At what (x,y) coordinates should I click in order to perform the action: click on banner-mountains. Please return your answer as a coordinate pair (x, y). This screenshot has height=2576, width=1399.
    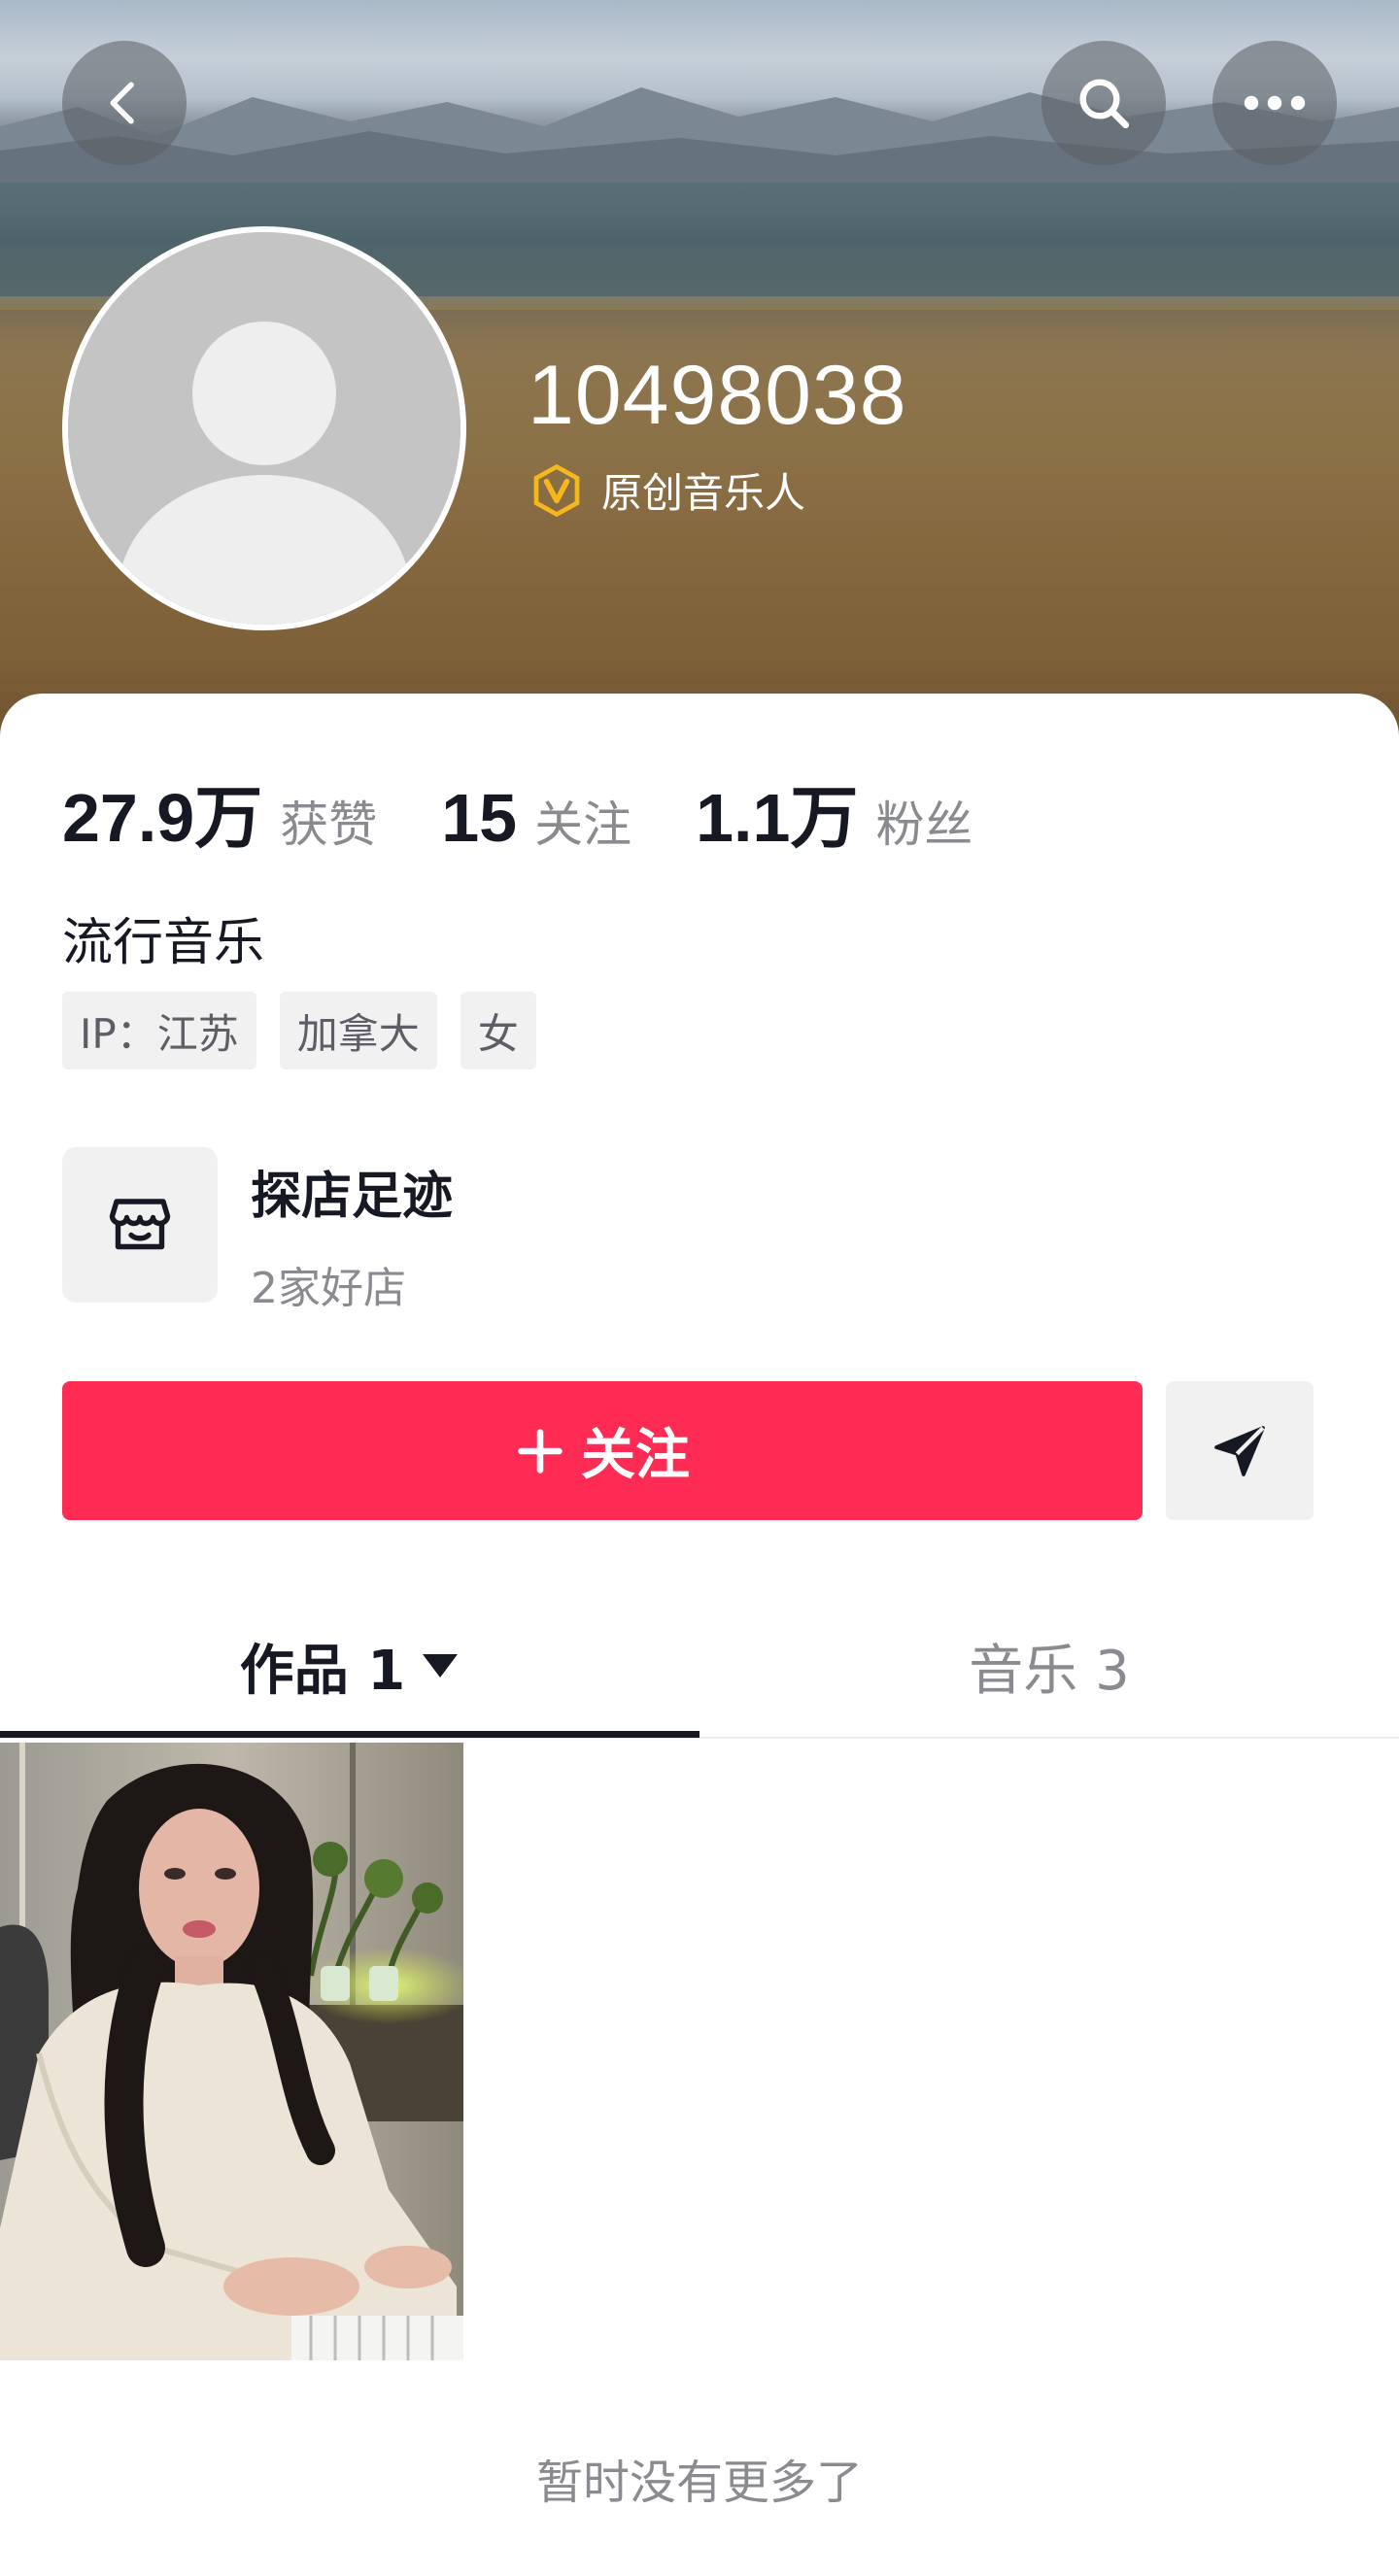
    Looking at the image, I should click on (699, 136).